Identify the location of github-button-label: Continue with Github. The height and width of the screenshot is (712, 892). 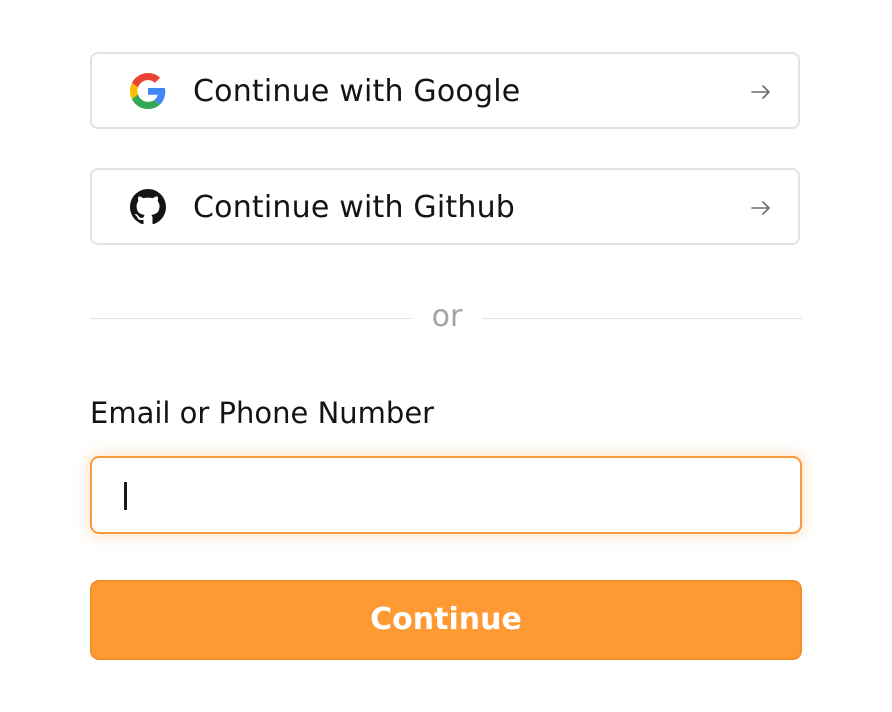
(354, 207).